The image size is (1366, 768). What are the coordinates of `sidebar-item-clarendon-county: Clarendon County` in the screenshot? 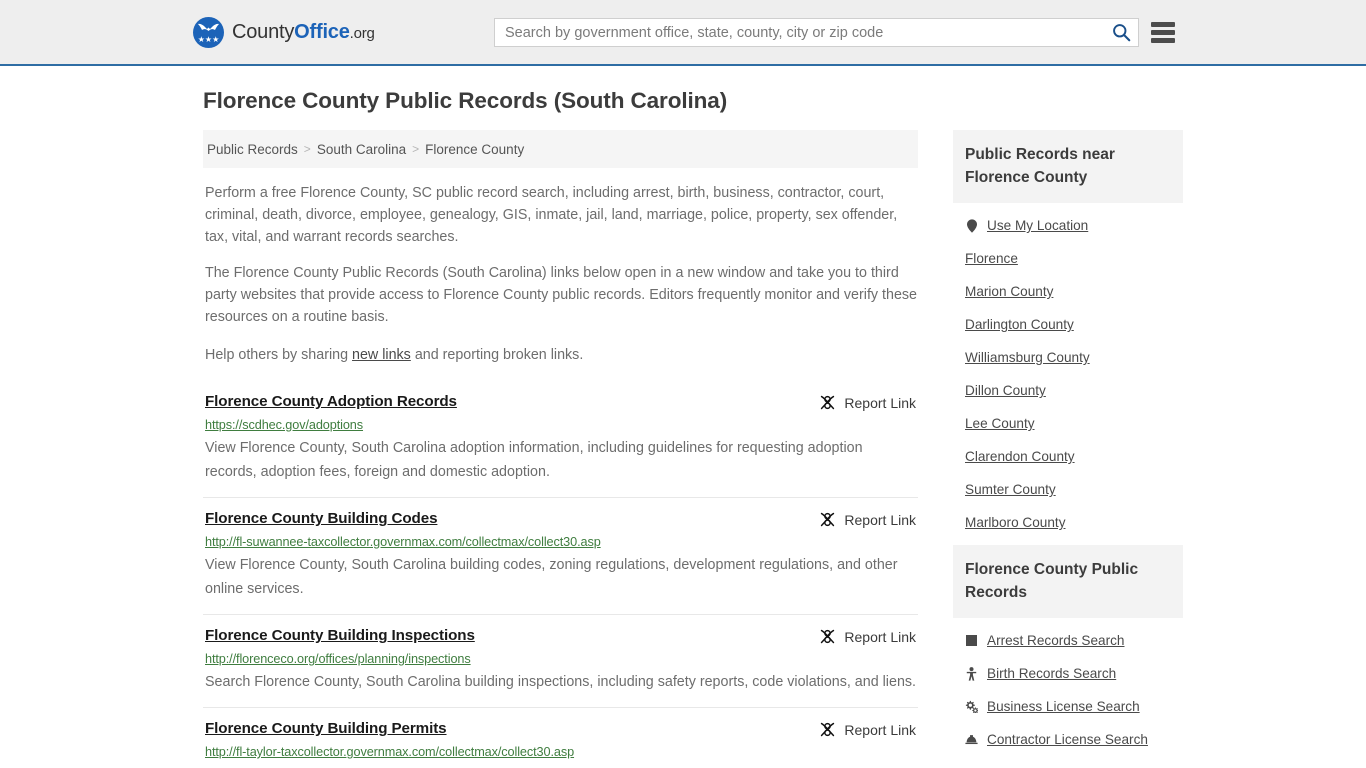 It's located at (1068, 456).